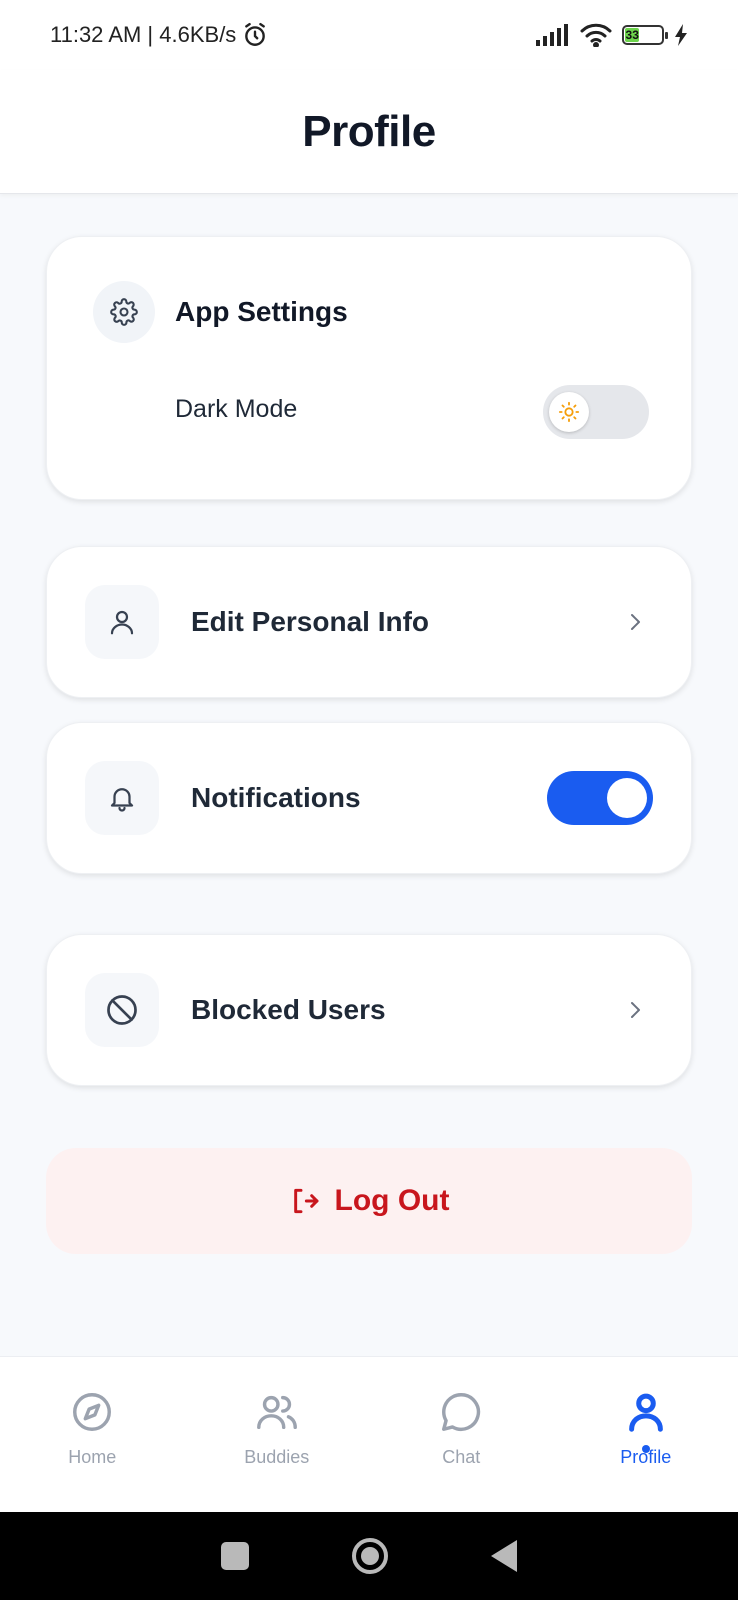  I want to click on battery-icon: 33, so click(645, 35).